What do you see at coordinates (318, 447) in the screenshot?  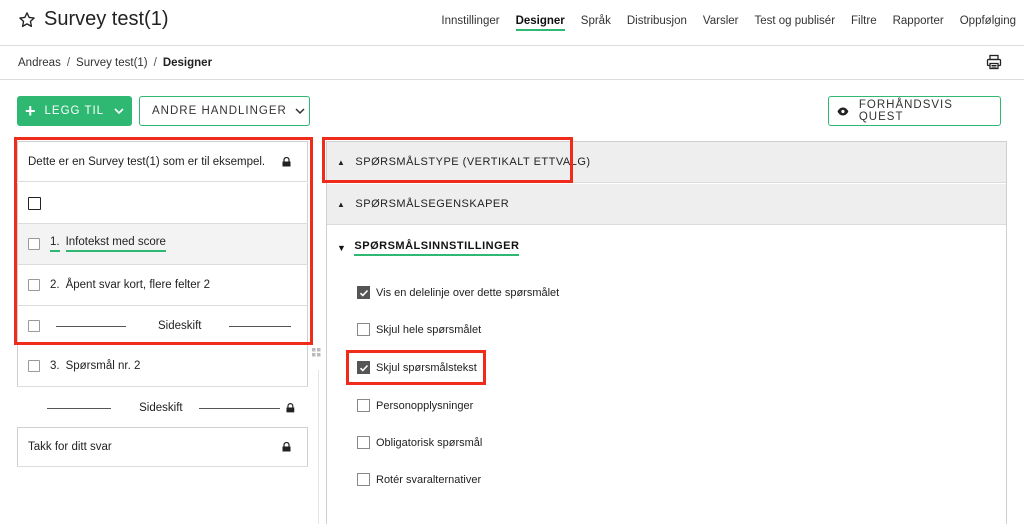 I see `panel-divider` at bounding box center [318, 447].